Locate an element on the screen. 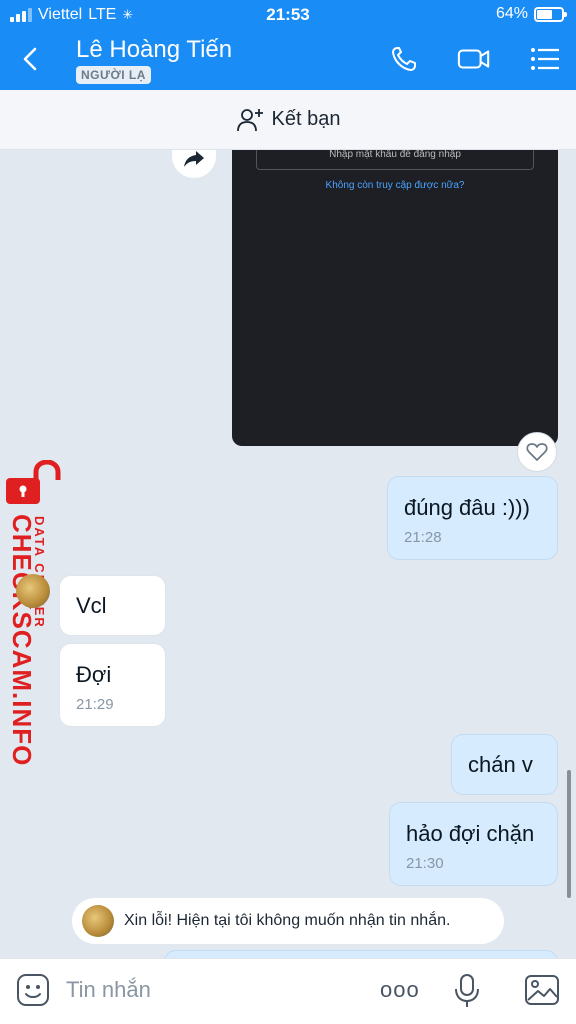 Image resolution: width=576 pixels, height=1024 pixels. message-text: Vcl is located at coordinates (91, 605).